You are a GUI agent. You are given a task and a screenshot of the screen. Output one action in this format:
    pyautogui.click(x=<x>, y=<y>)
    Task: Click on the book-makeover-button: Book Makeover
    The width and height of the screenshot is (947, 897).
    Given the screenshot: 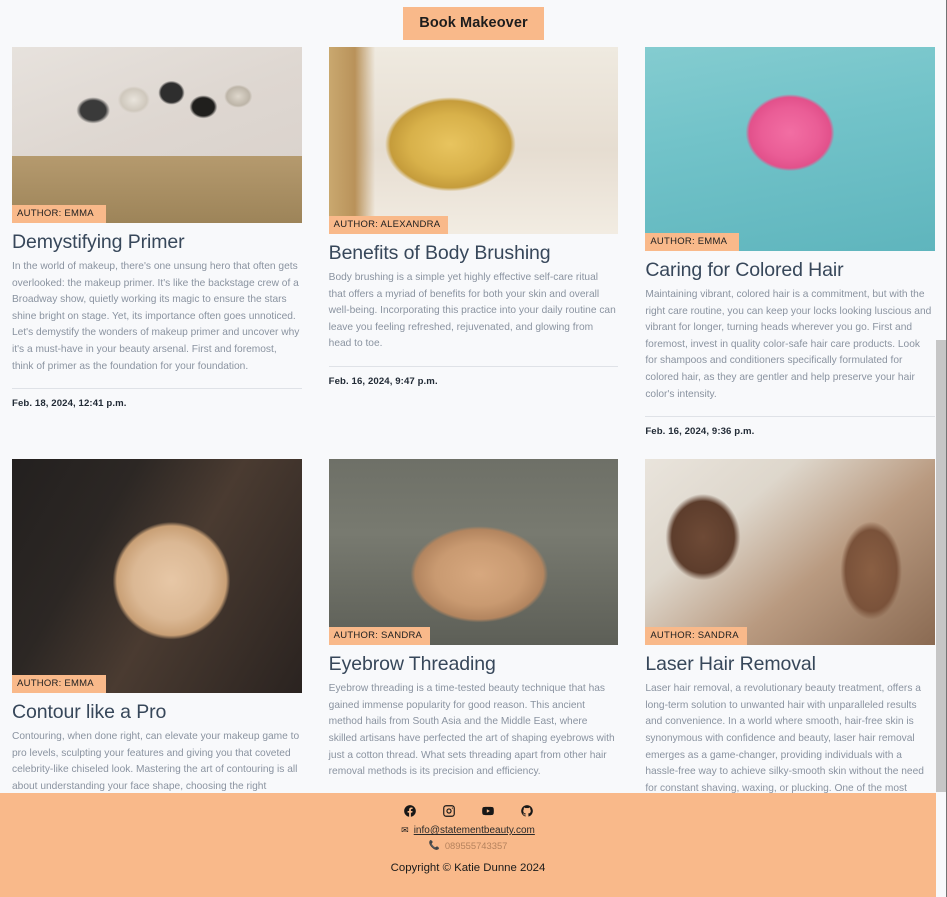 What is the action you would take?
    pyautogui.click(x=473, y=23)
    